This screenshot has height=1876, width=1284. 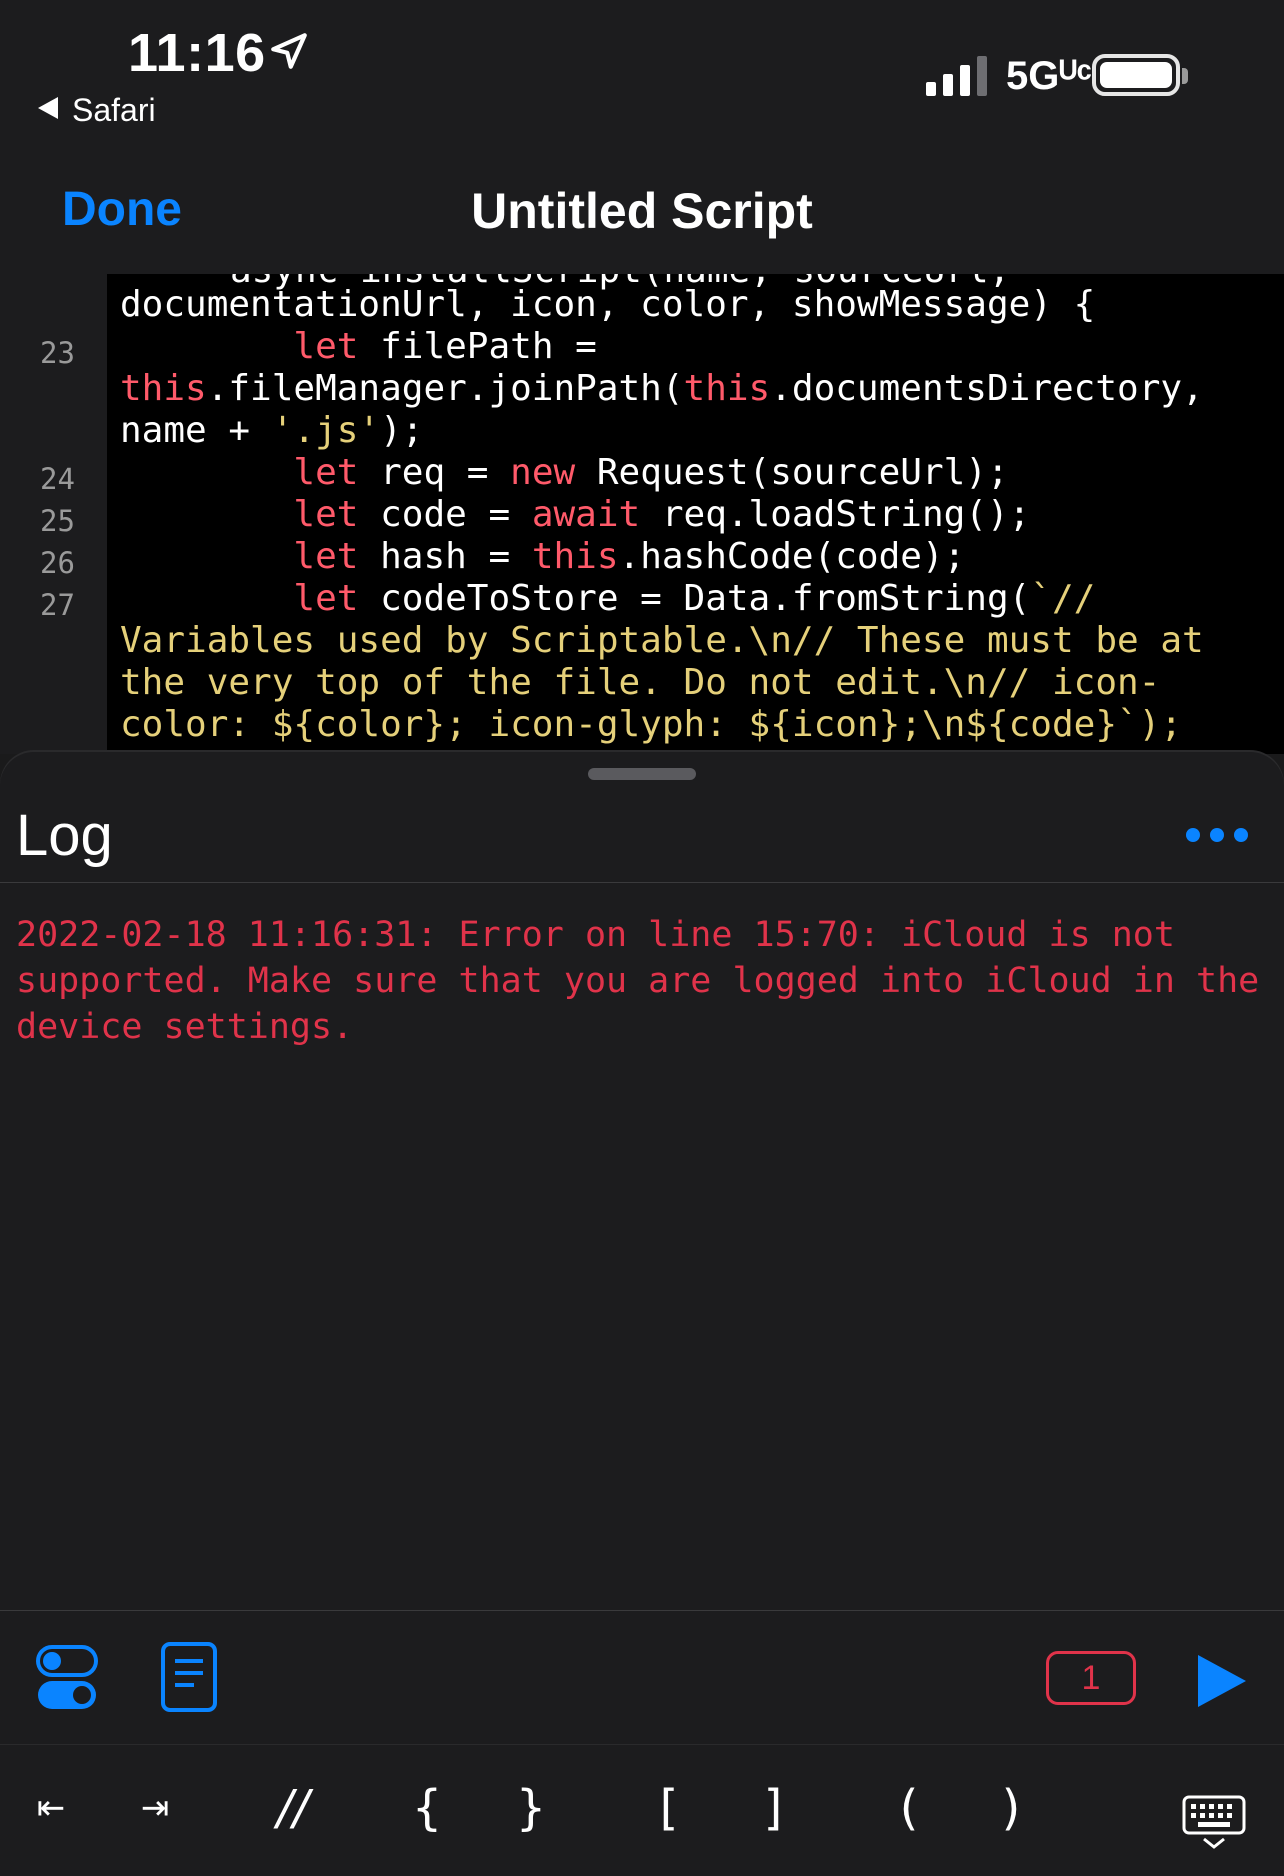 What do you see at coordinates (445, 346) in the screenshot?
I see `code-line: let filePath =` at bounding box center [445, 346].